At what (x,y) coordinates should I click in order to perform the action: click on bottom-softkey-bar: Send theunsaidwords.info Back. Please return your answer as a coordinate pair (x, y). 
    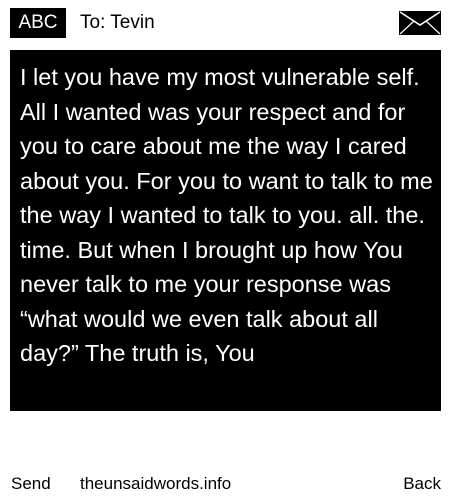
    Looking at the image, I should click on (225, 484).